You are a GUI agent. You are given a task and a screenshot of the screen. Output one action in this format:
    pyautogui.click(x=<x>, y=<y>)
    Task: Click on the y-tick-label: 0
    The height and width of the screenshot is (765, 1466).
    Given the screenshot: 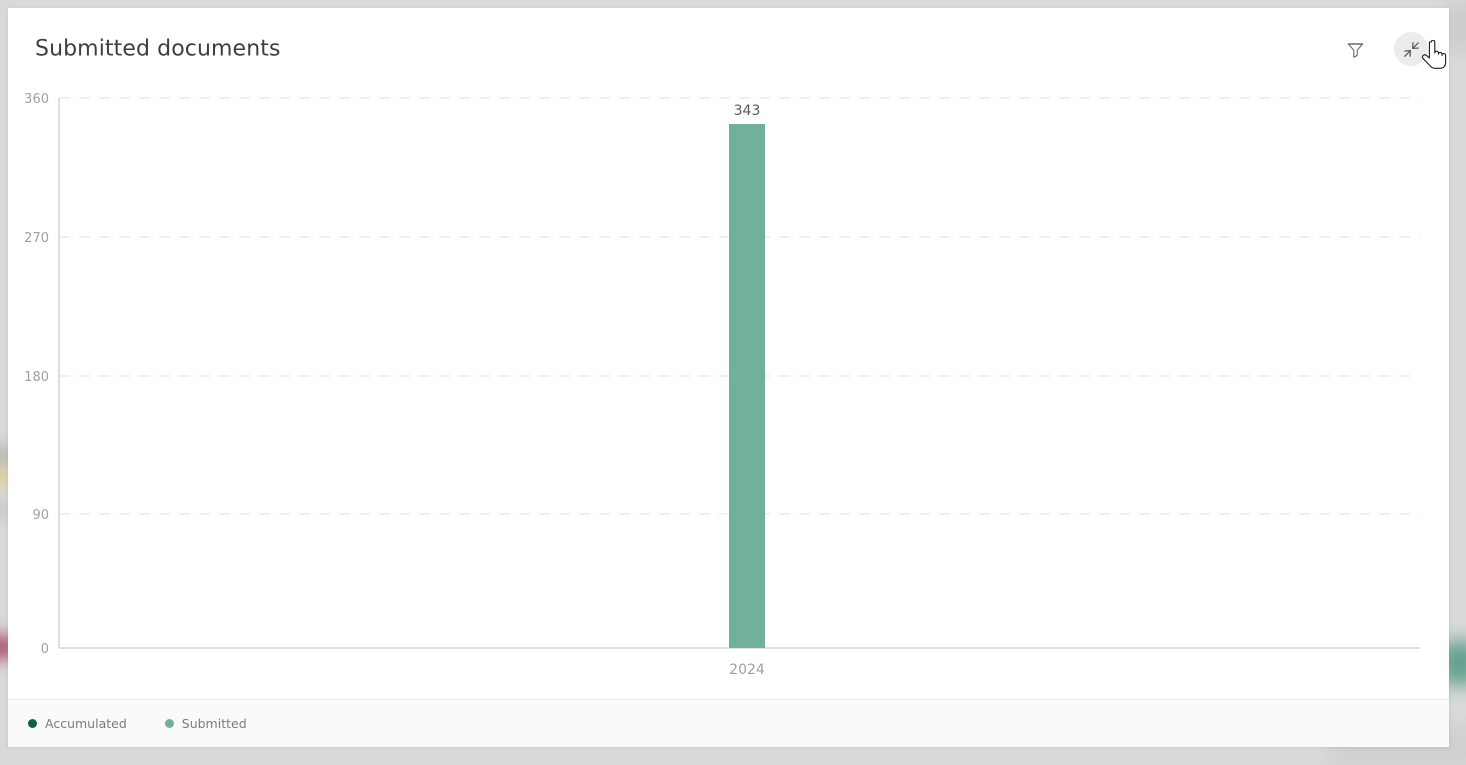 What is the action you would take?
    pyautogui.click(x=45, y=649)
    